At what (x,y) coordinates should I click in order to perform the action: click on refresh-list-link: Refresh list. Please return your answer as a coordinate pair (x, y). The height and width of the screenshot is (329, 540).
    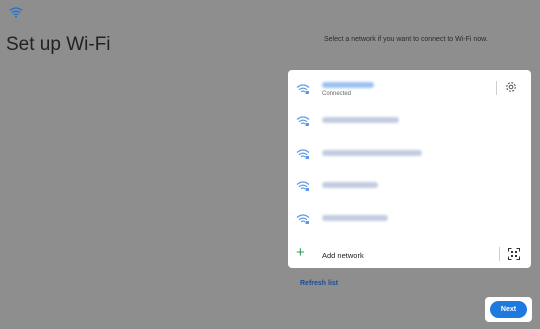
    Looking at the image, I should click on (319, 283).